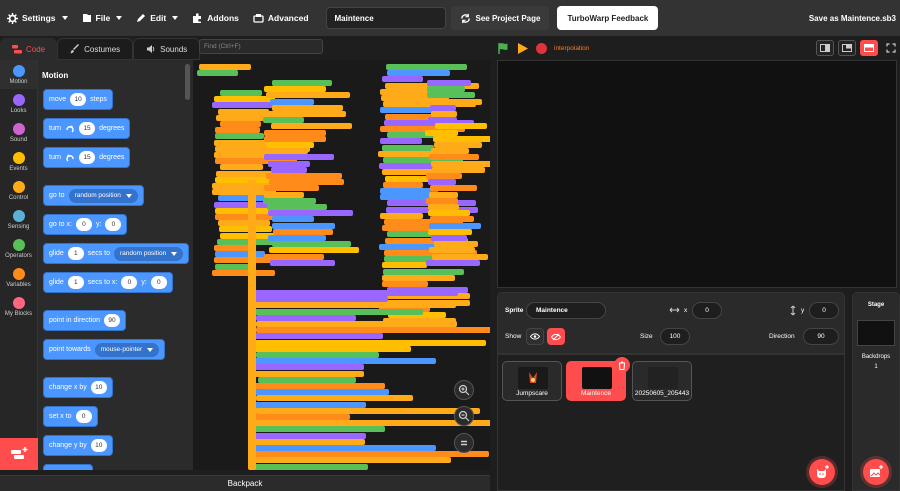  What do you see at coordinates (102, 18) in the screenshot?
I see `file-menu: File` at bounding box center [102, 18].